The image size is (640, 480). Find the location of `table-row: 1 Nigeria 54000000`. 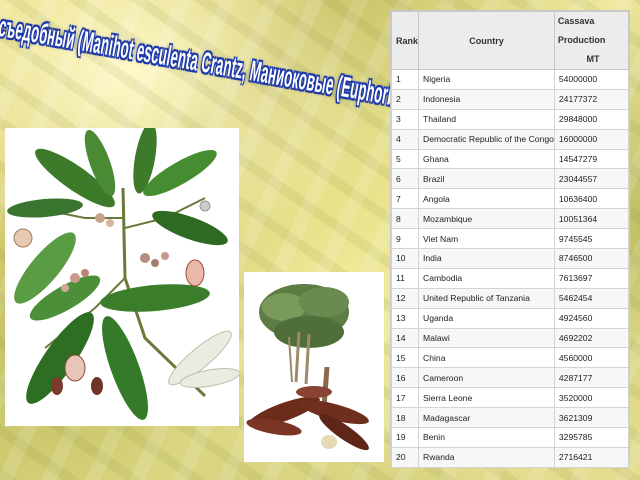

table-row: 1 Nigeria 54000000 is located at coordinates (510, 79).